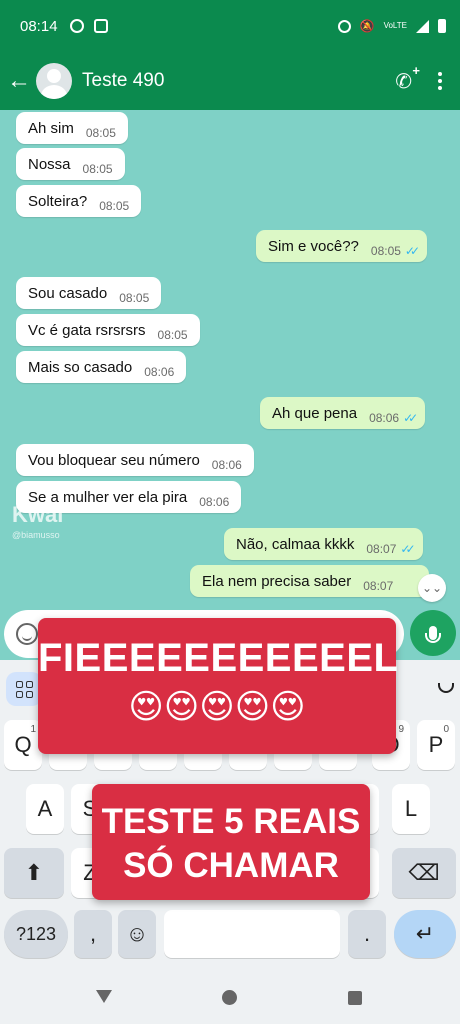 This screenshot has height=1024, width=460. I want to click on message-bubble: Ah que pena 08:06 ✓✓, so click(343, 413).